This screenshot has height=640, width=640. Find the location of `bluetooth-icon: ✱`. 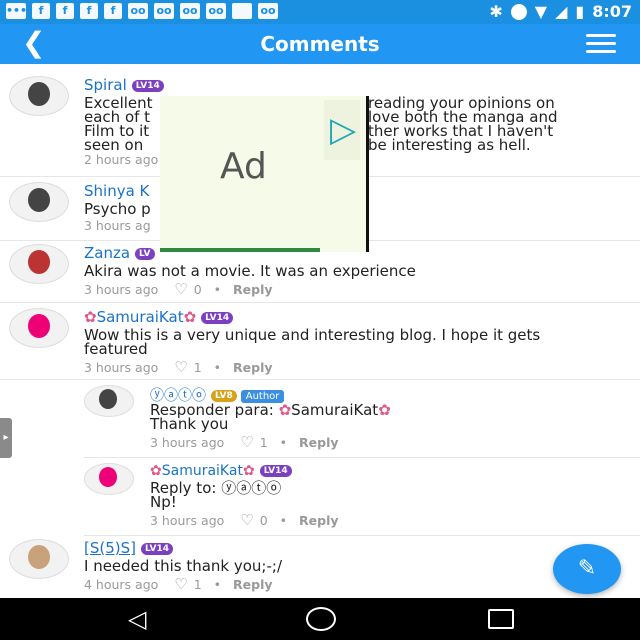

bluetooth-icon: ✱ is located at coordinates (496, 11).